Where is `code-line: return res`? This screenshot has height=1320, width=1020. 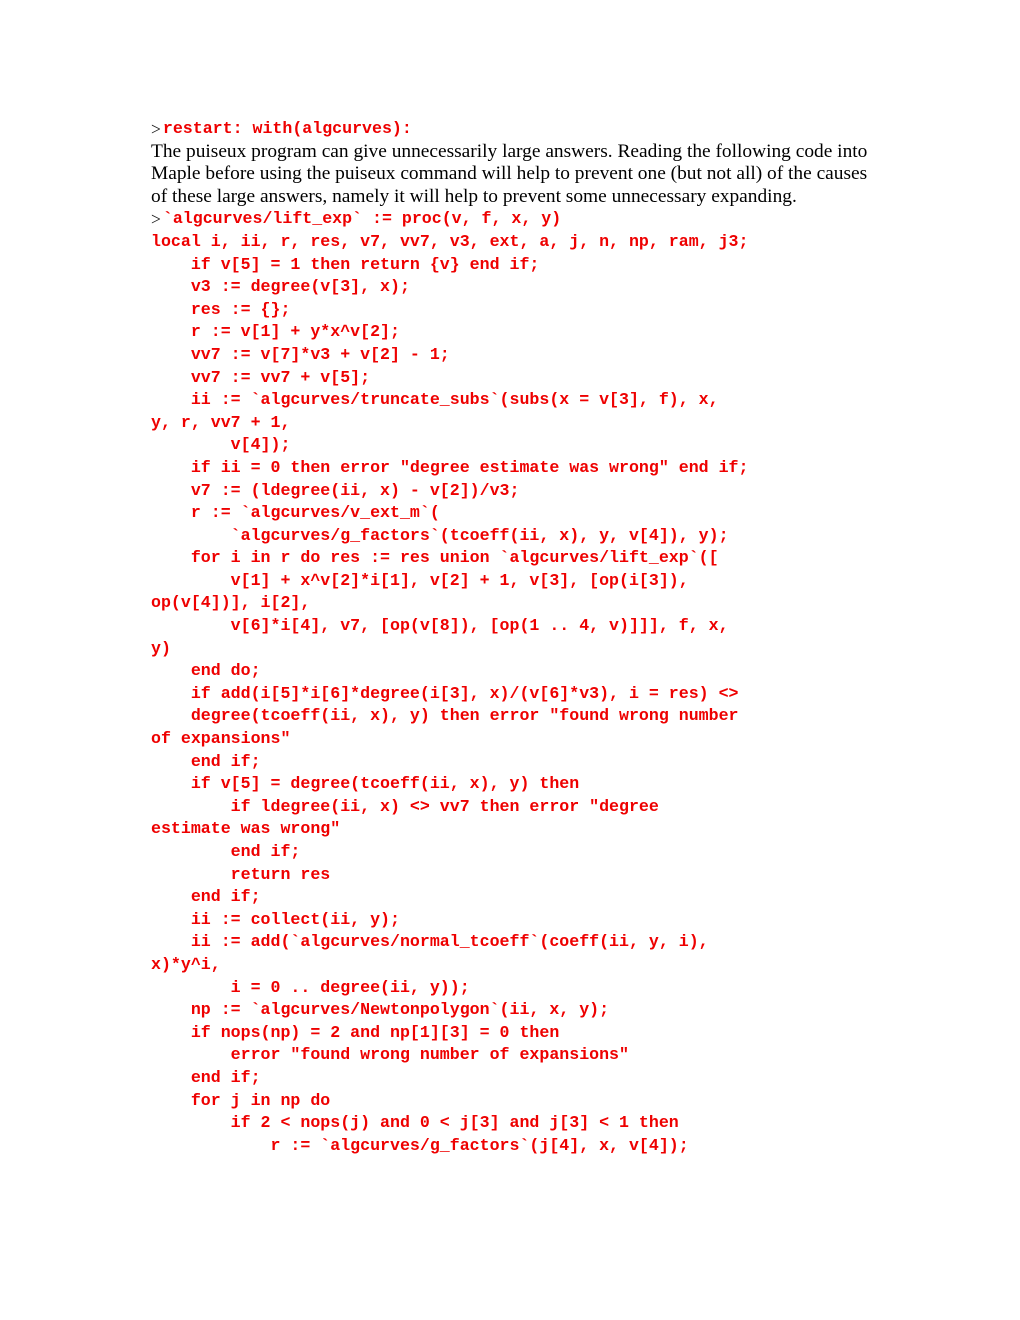
code-line: return res is located at coordinates (241, 874).